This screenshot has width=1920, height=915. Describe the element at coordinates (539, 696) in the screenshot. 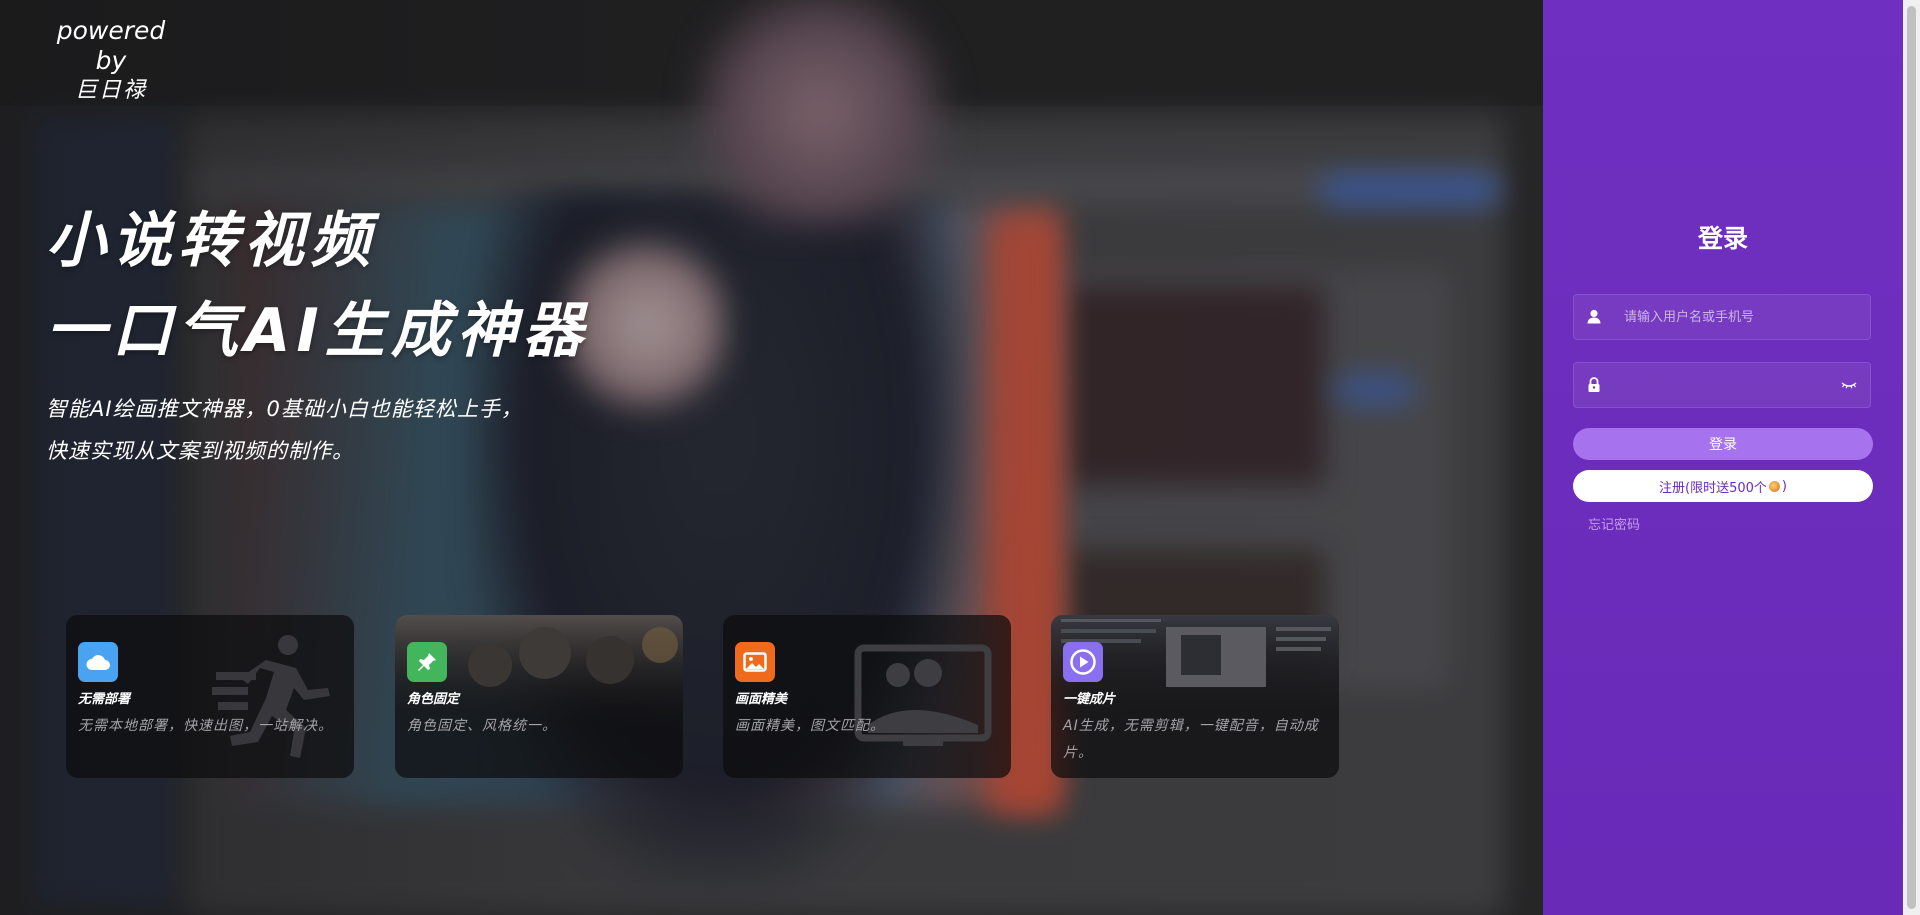

I see `feature-card-character-lock: 角色固定 角色固定、风格统一。` at that location.